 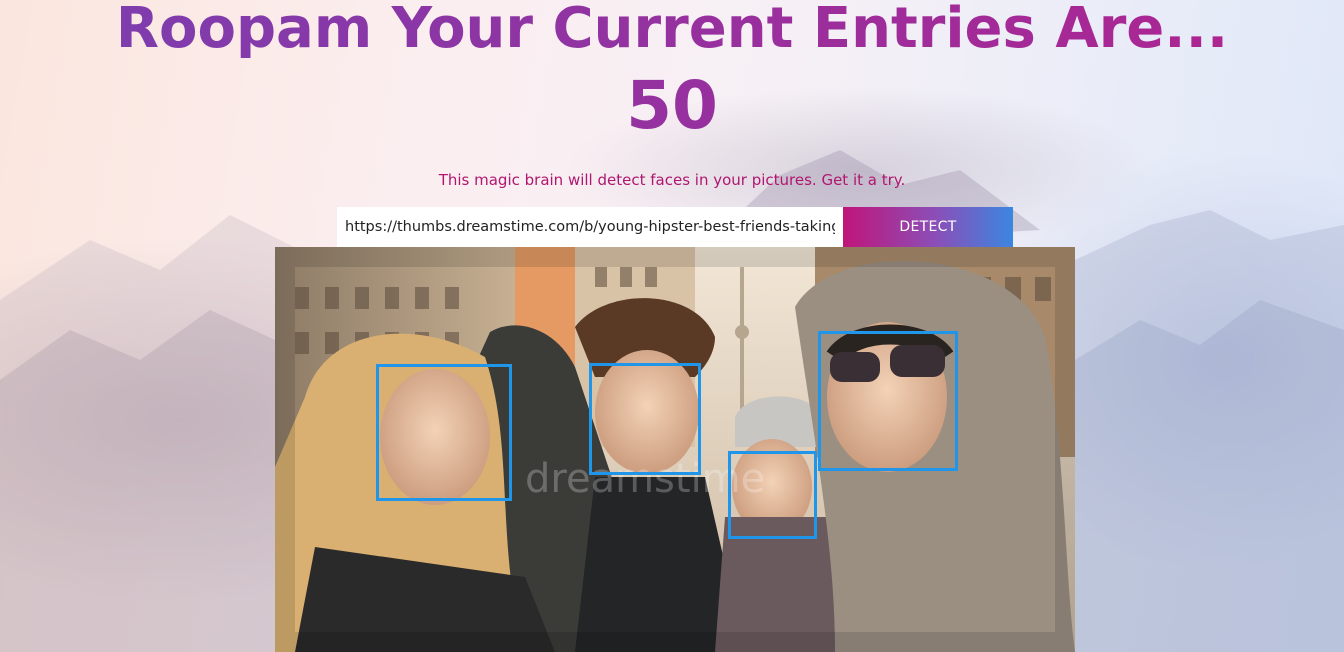 What do you see at coordinates (590, 227) in the screenshot?
I see `image-url-input` at bounding box center [590, 227].